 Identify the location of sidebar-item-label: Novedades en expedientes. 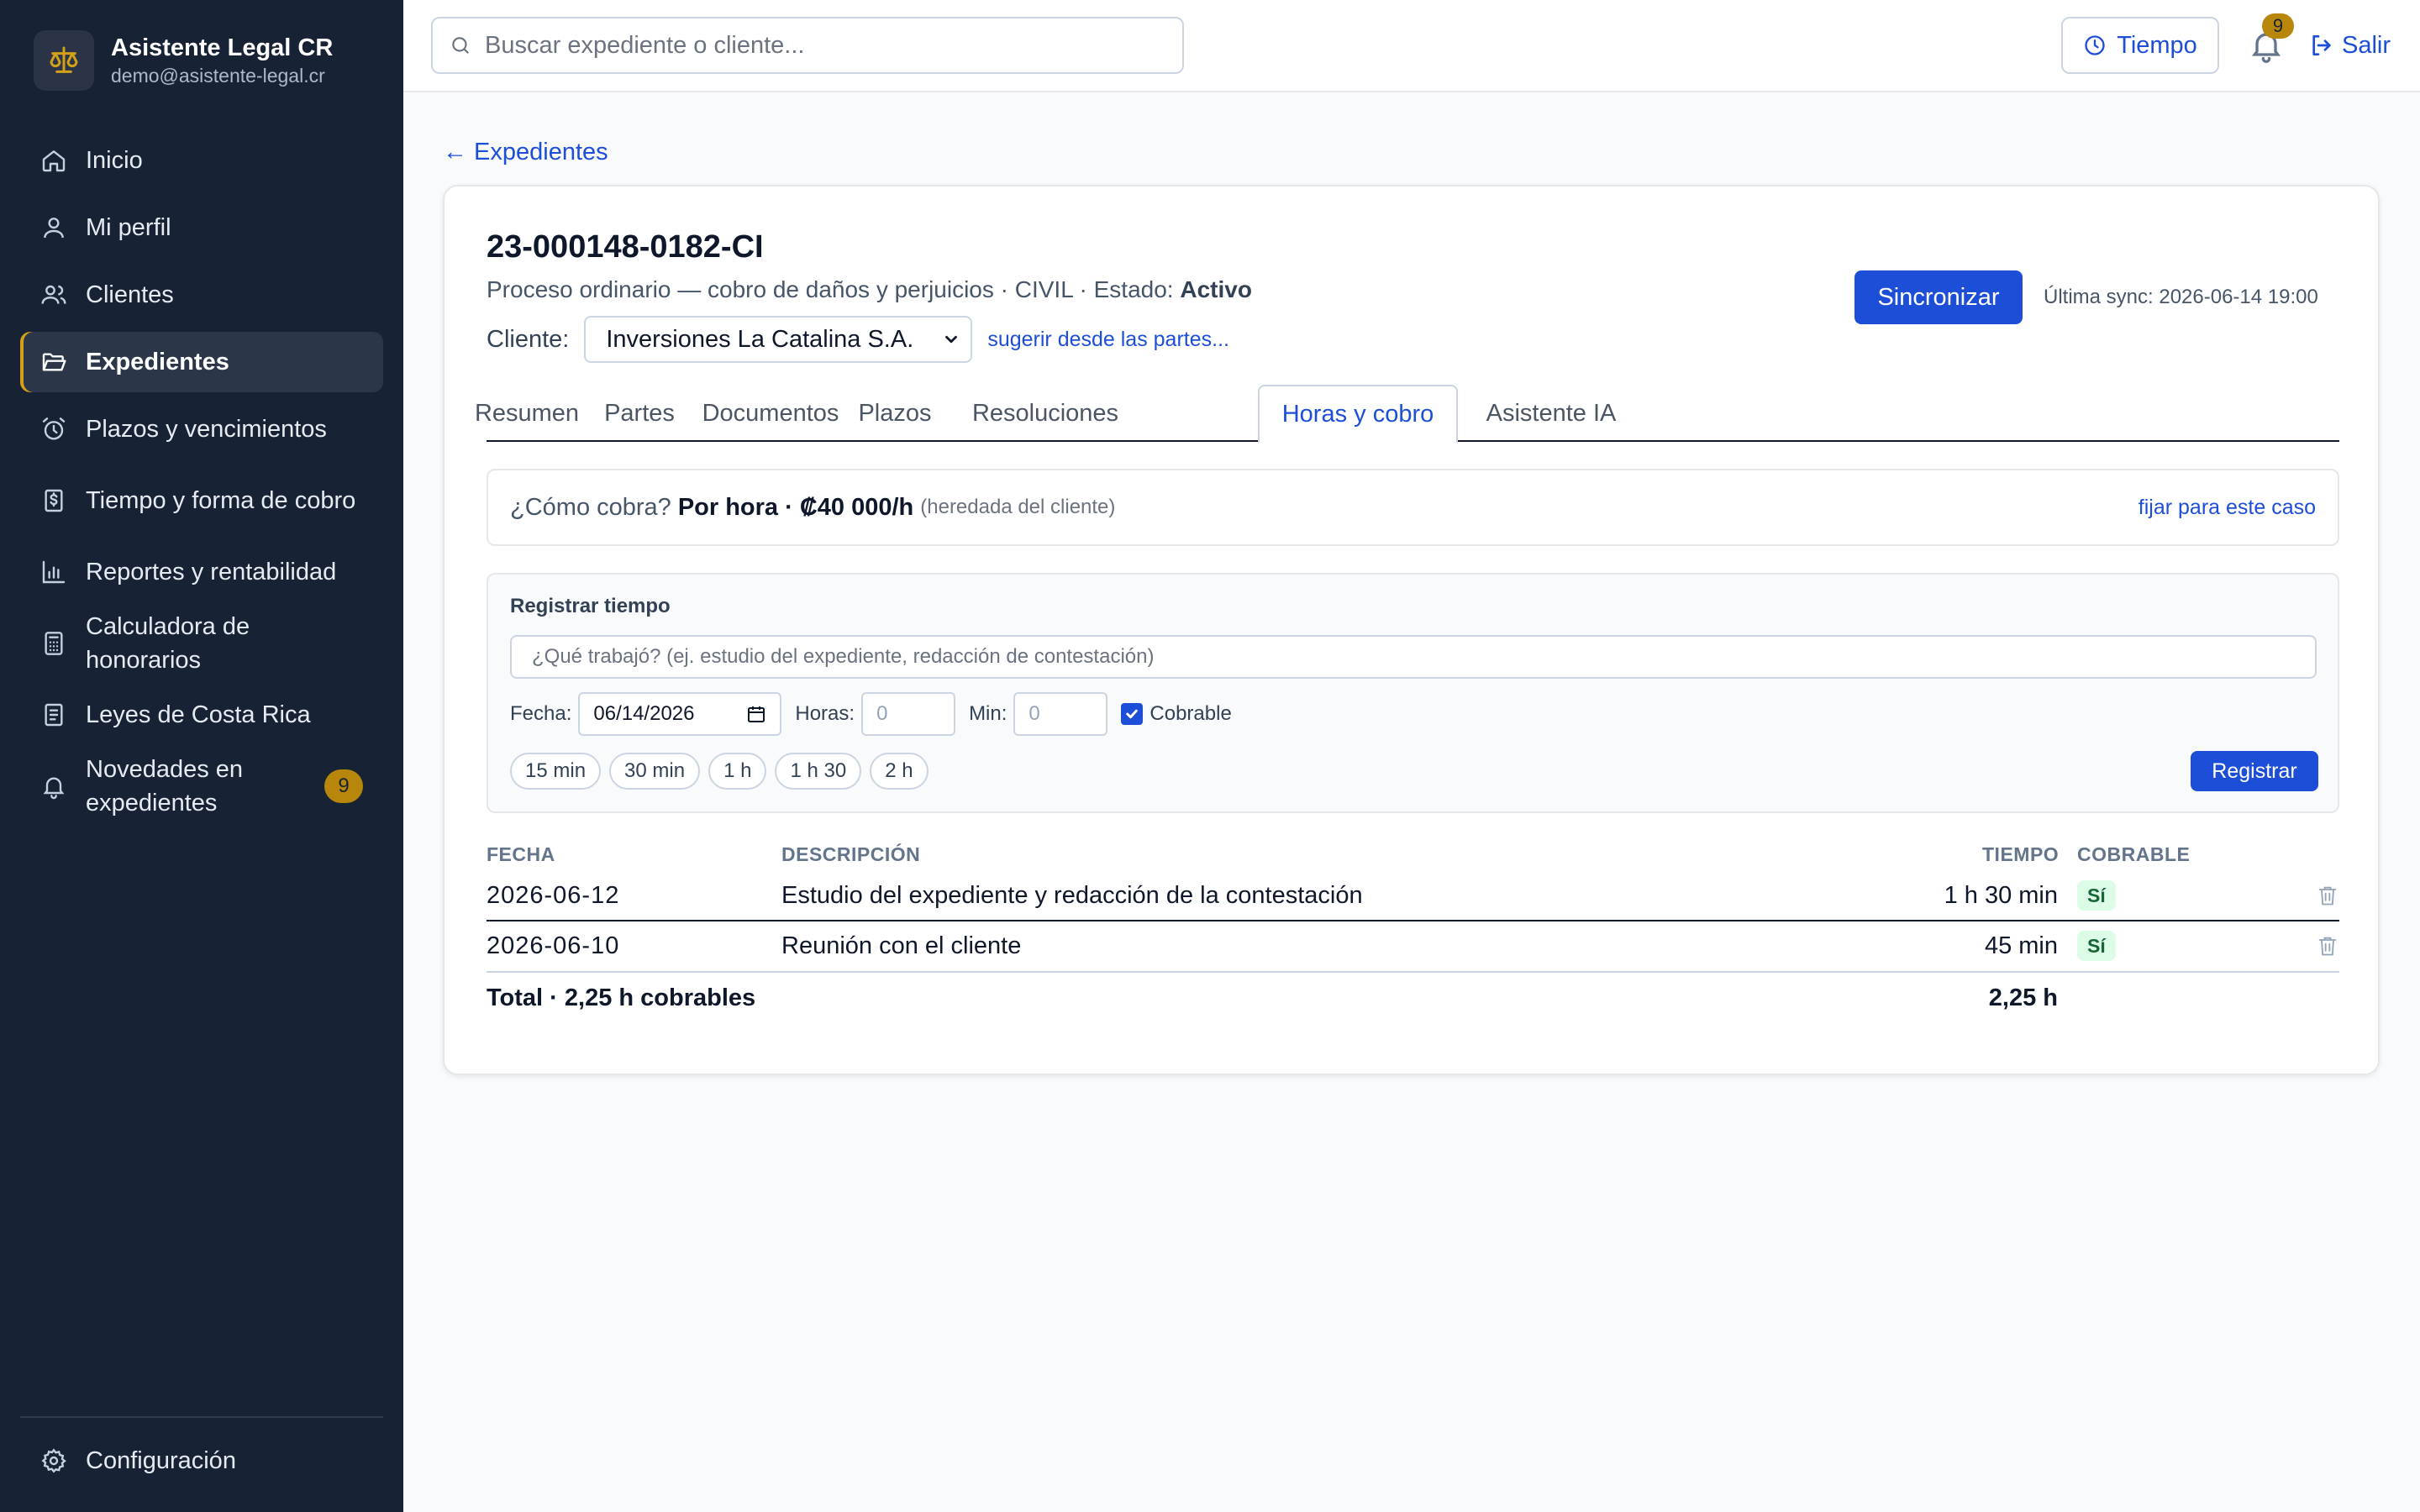
(165, 786).